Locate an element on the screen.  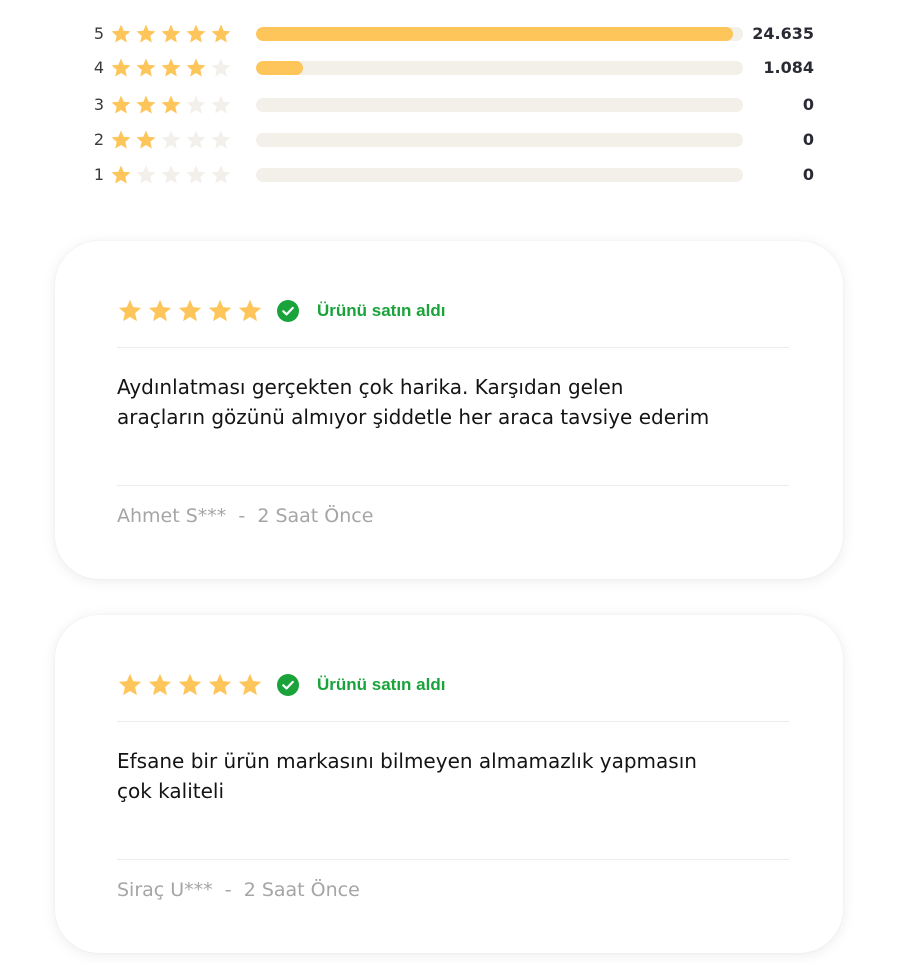
rating-row-count: 1.084 is located at coordinates (788, 67).